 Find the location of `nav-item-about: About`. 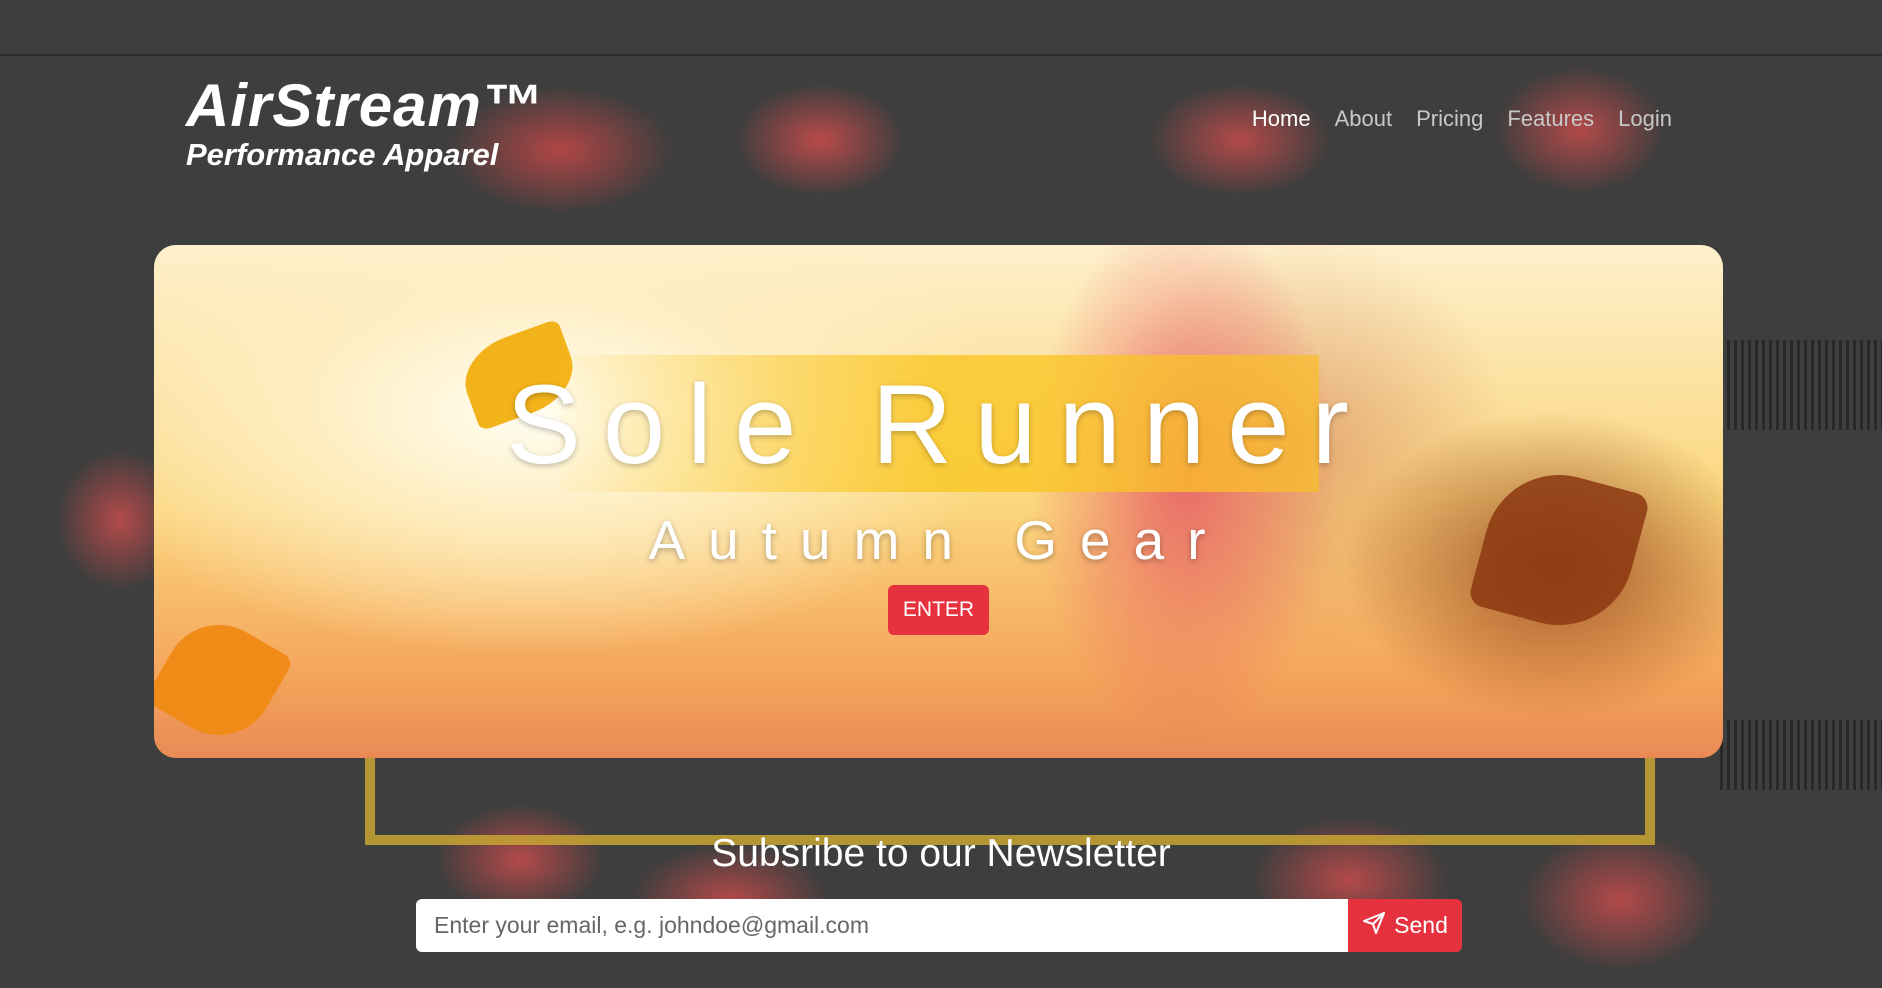

nav-item-about: About is located at coordinates (1364, 119).